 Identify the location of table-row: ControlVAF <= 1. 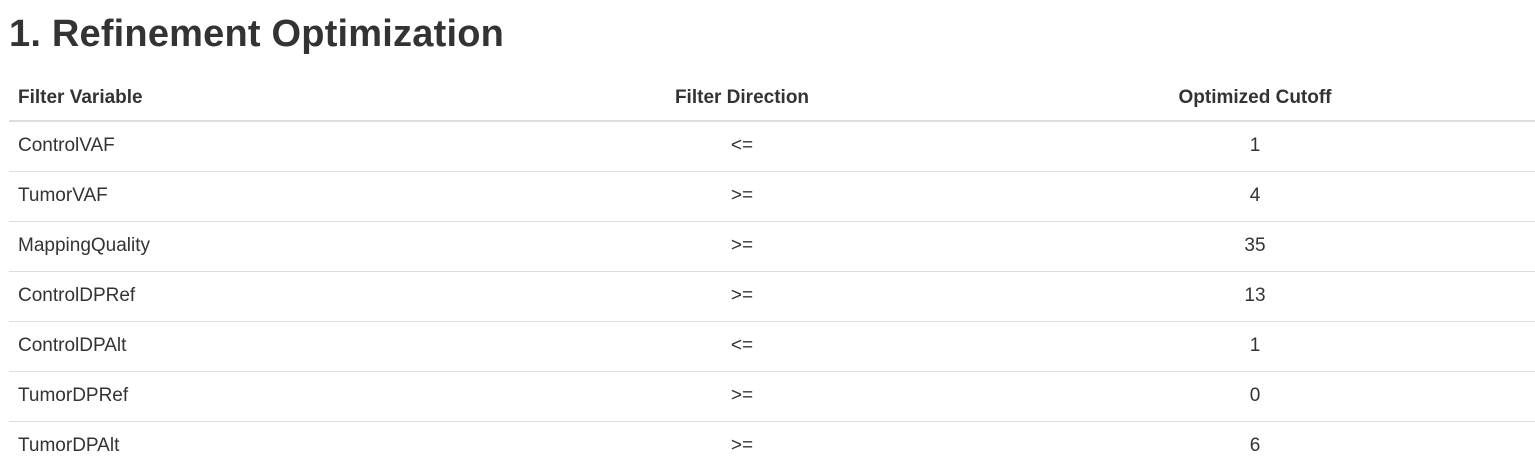
(772, 145).